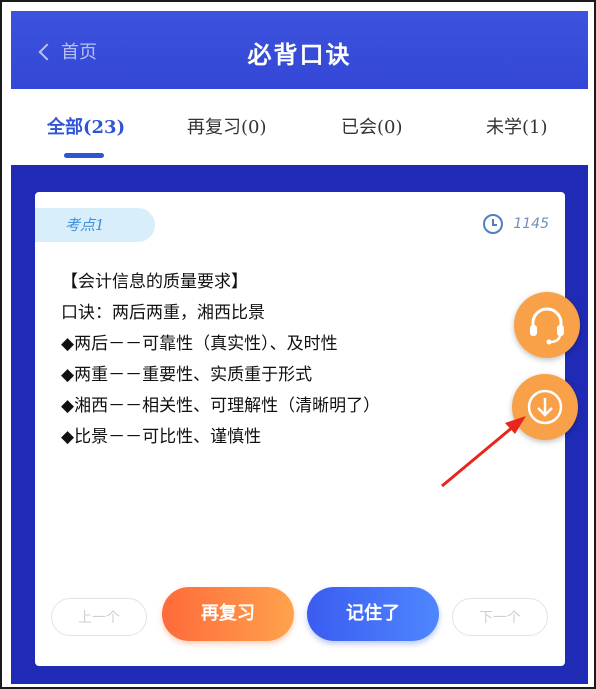  I want to click on customer-service-button, so click(547, 325).